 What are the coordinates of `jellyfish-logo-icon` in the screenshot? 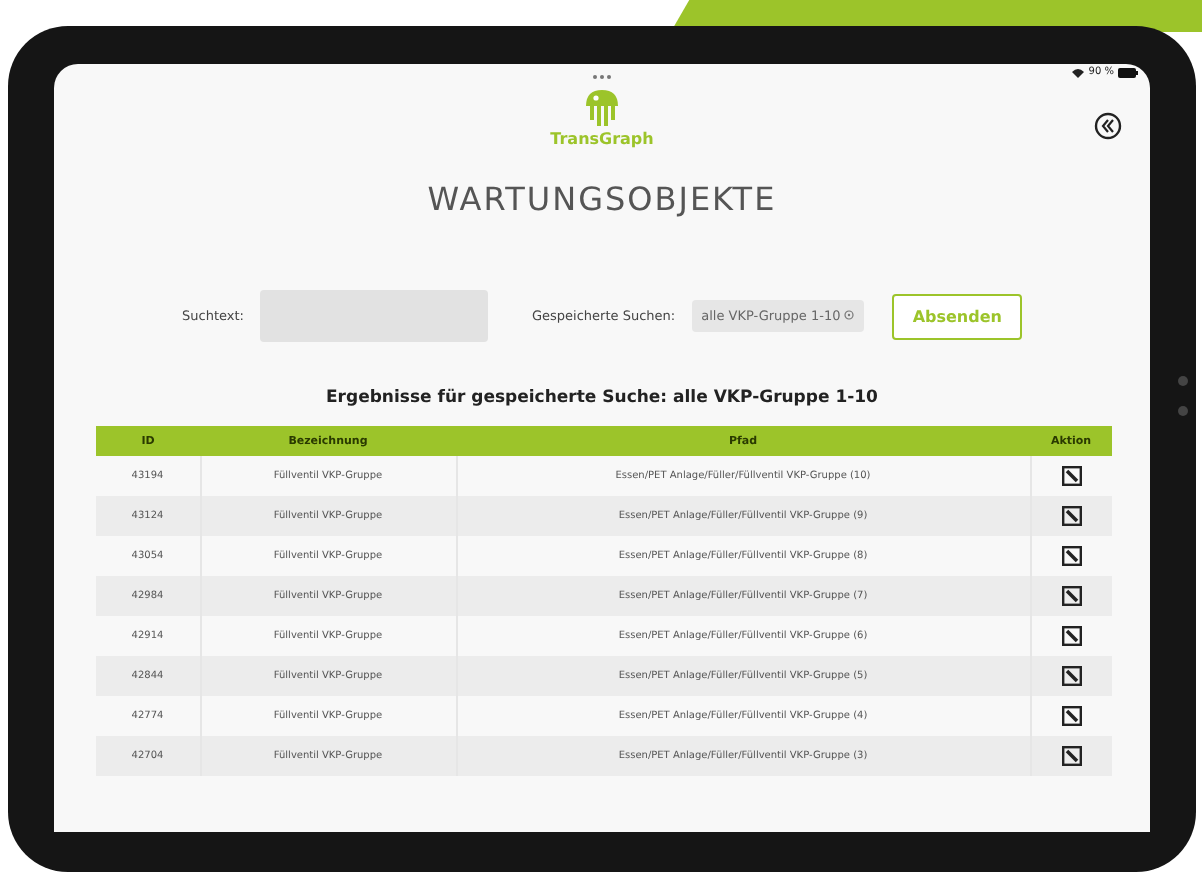 It's located at (602, 108).